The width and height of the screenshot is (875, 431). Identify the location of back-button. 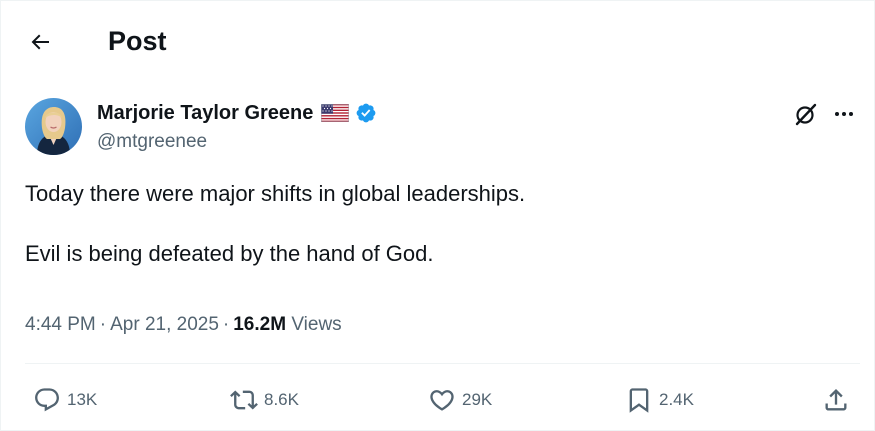
(40, 42).